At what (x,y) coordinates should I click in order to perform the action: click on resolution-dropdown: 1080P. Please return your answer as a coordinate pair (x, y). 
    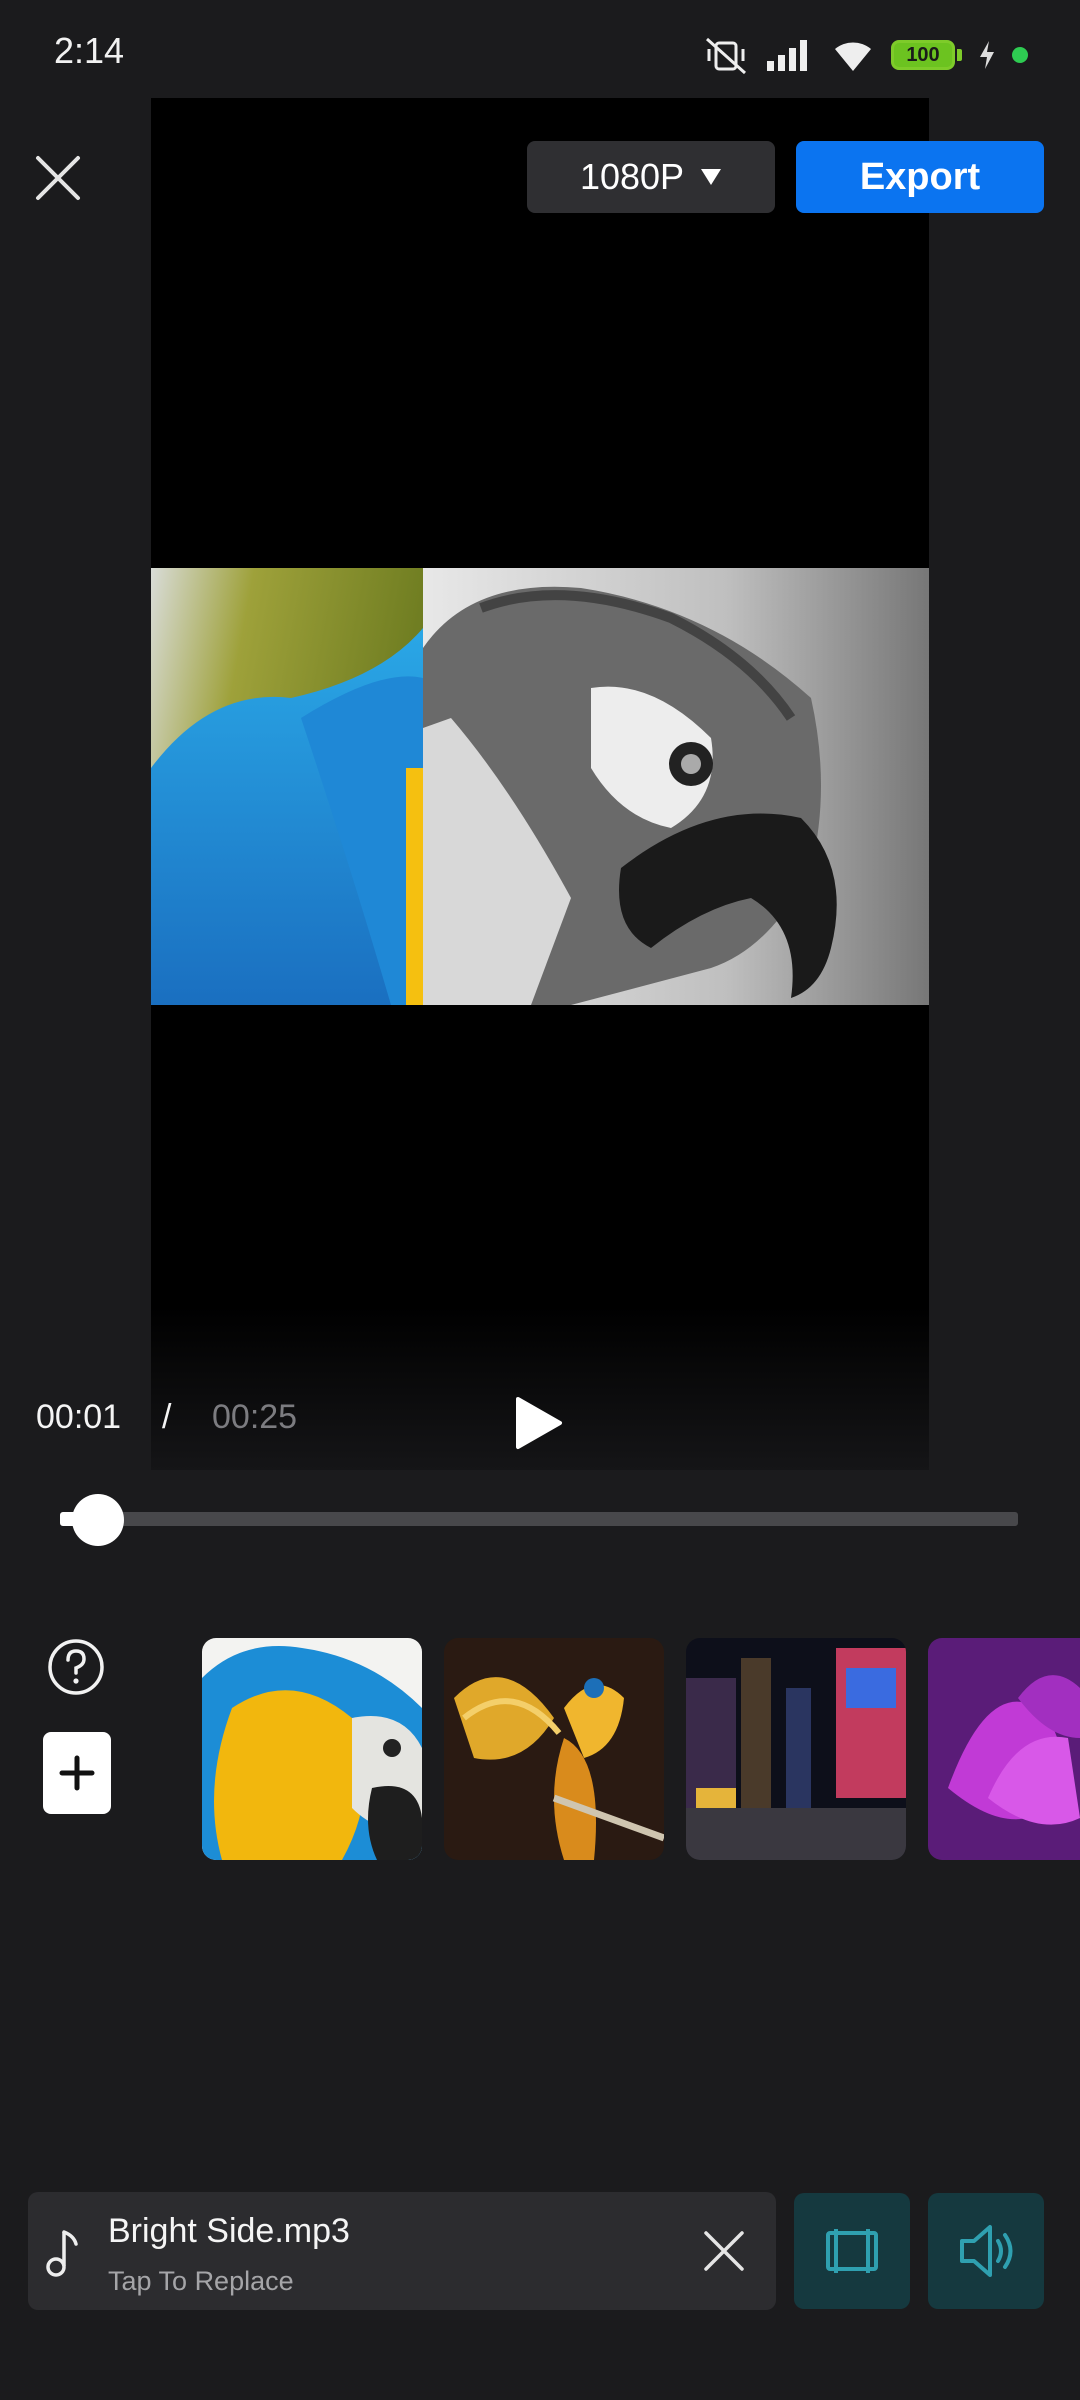
    Looking at the image, I should click on (651, 177).